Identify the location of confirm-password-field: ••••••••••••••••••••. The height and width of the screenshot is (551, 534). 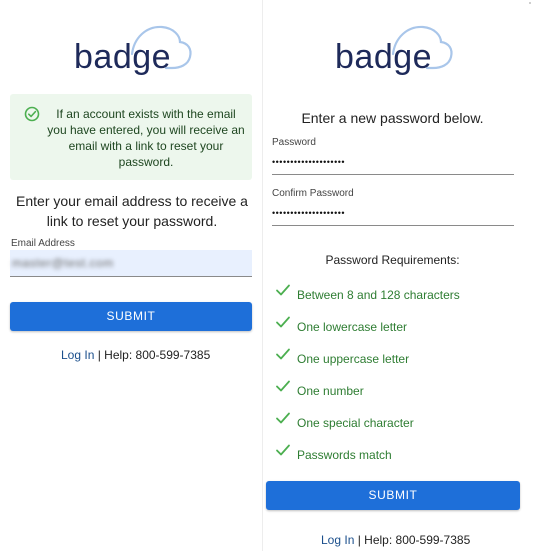
(393, 215).